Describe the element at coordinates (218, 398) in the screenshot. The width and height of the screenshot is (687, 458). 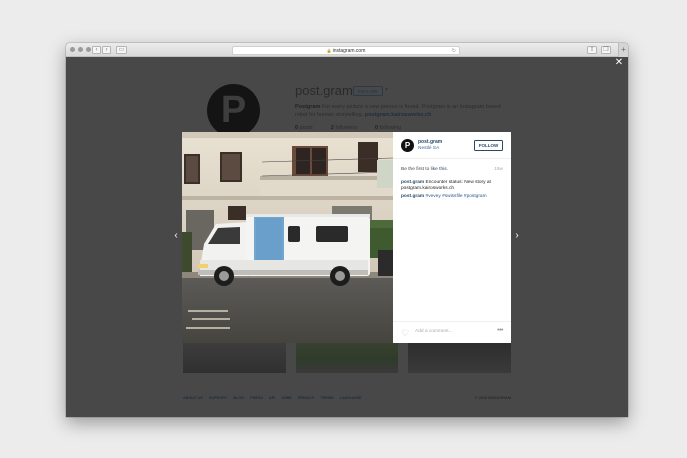
I see `footer-link-support: SUPPORT` at that location.